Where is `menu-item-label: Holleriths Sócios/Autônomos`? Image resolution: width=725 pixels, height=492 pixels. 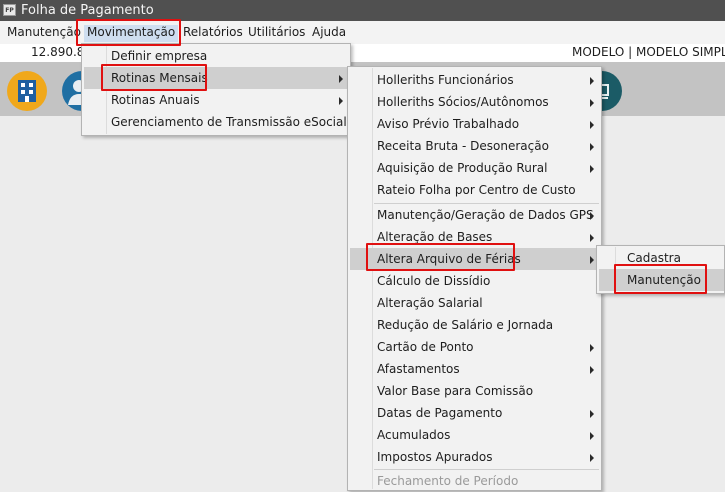 menu-item-label: Holleriths Sócios/Autônomos is located at coordinates (463, 102).